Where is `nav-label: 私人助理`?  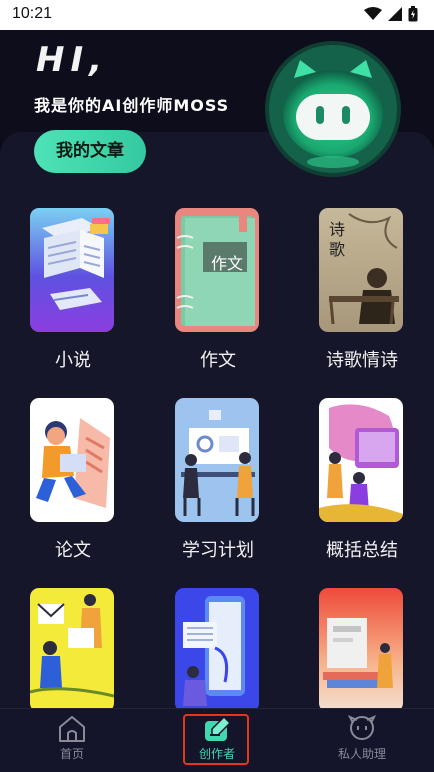
nav-label: 私人助理 is located at coordinates (361, 754).